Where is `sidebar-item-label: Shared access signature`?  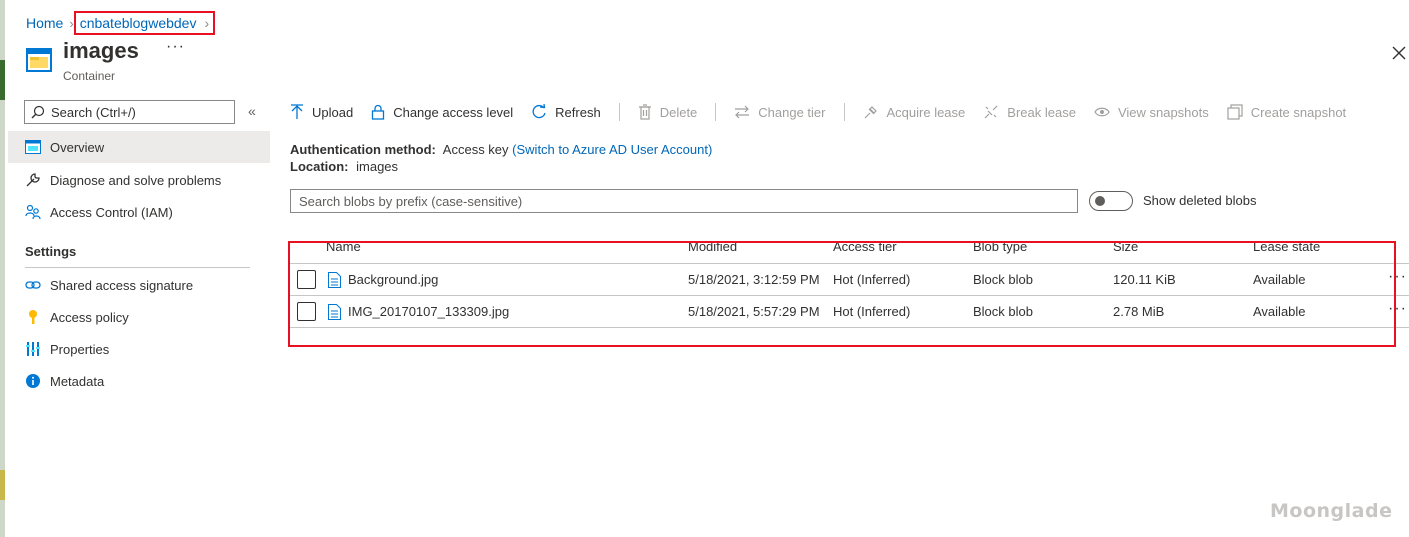 sidebar-item-label: Shared access signature is located at coordinates (122, 285).